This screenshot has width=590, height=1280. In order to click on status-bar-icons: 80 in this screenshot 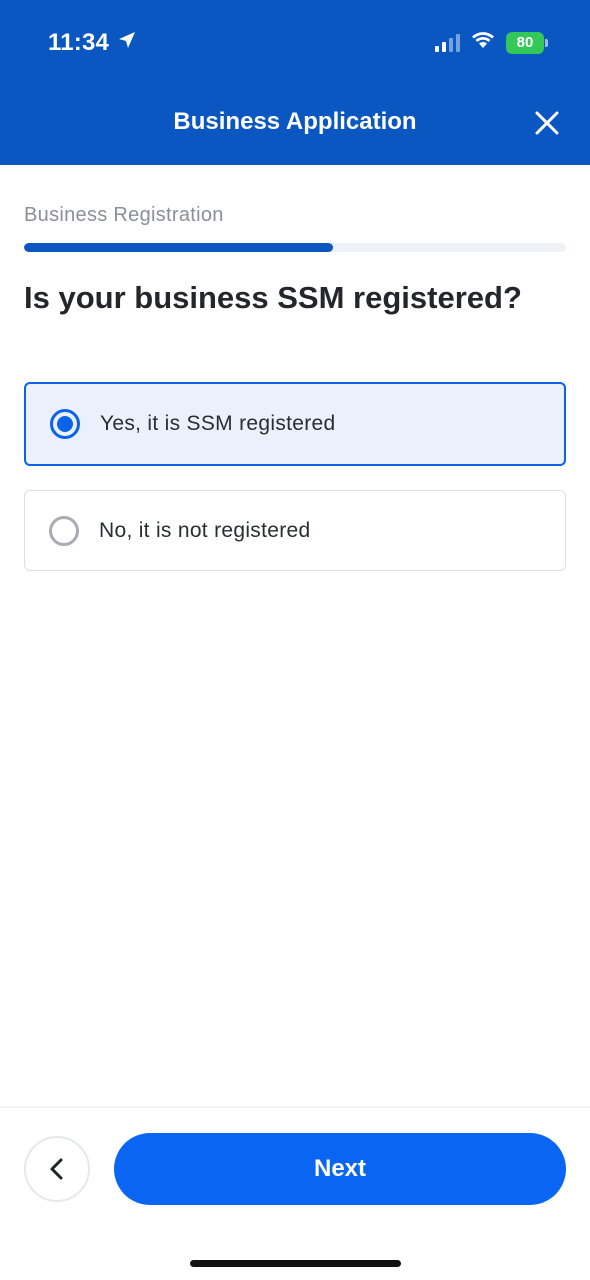, I will do `click(491, 42)`.